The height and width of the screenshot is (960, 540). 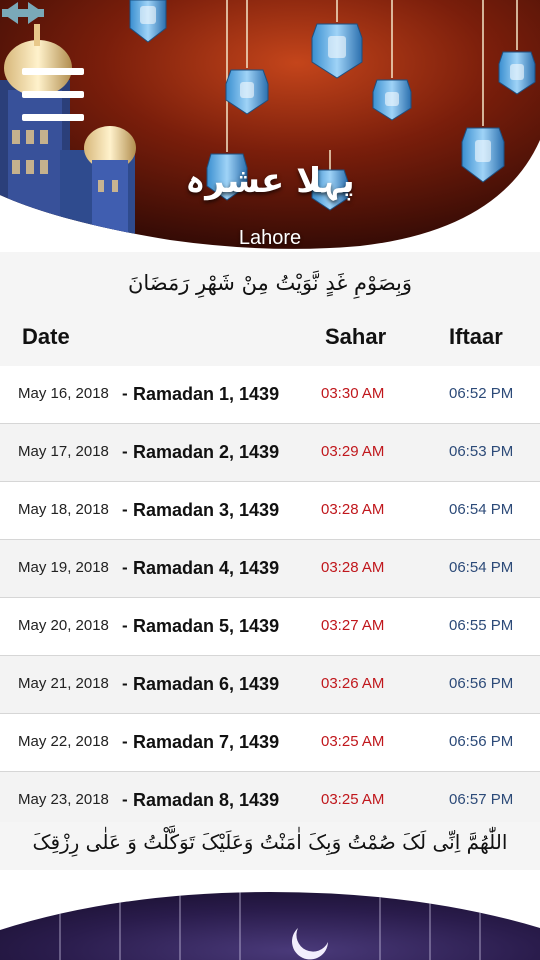 I want to click on row-iftaar-time: 06:52 PM, so click(x=481, y=393).